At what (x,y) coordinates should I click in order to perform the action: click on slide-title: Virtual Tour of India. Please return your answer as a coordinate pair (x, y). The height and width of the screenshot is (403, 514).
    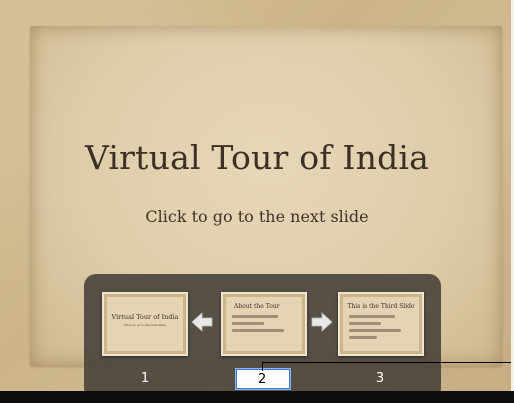
    Looking at the image, I should click on (257, 157).